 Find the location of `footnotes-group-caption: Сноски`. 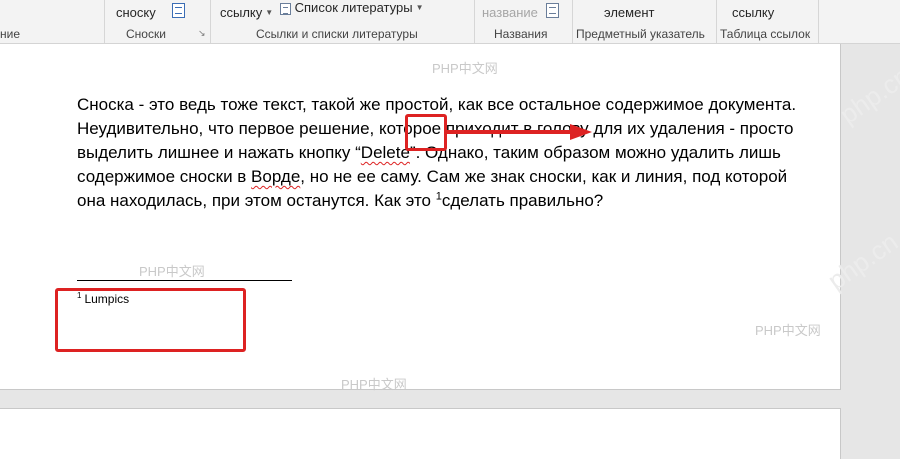

footnotes-group-caption: Сноски is located at coordinates (146, 34).